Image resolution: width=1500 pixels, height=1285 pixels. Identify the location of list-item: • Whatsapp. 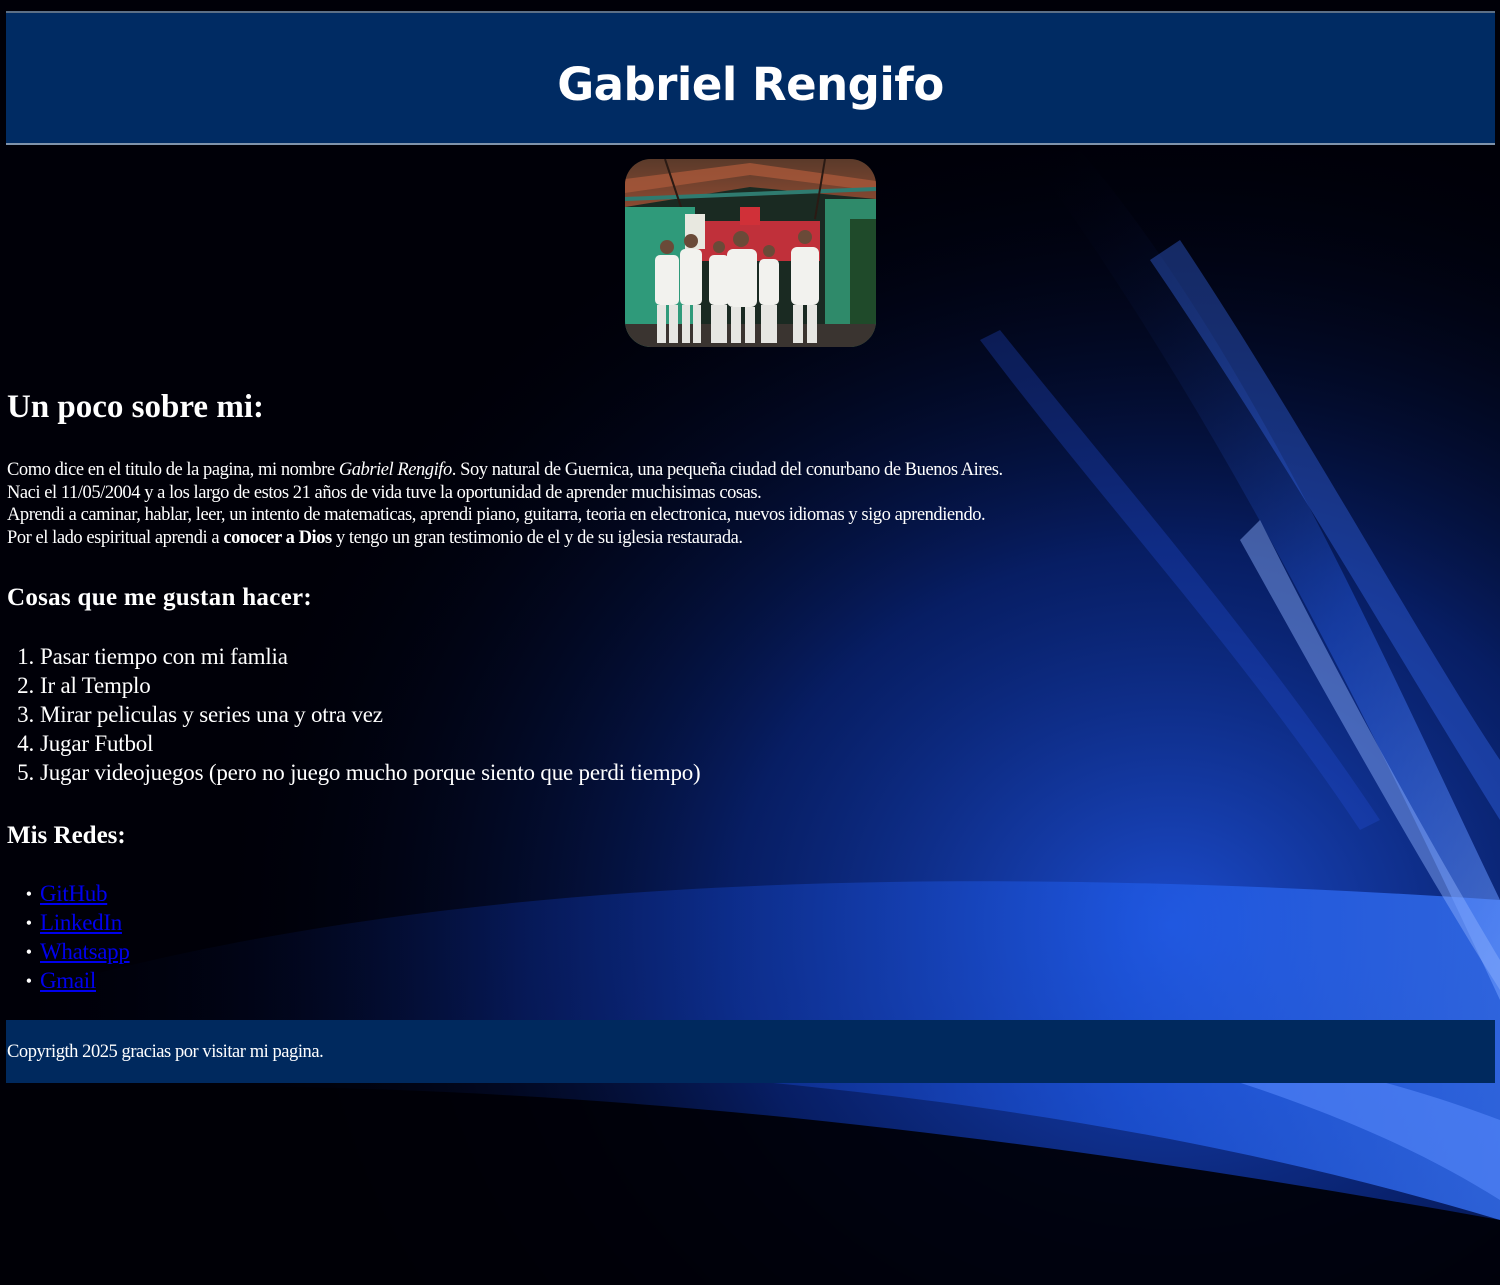
(65, 951).